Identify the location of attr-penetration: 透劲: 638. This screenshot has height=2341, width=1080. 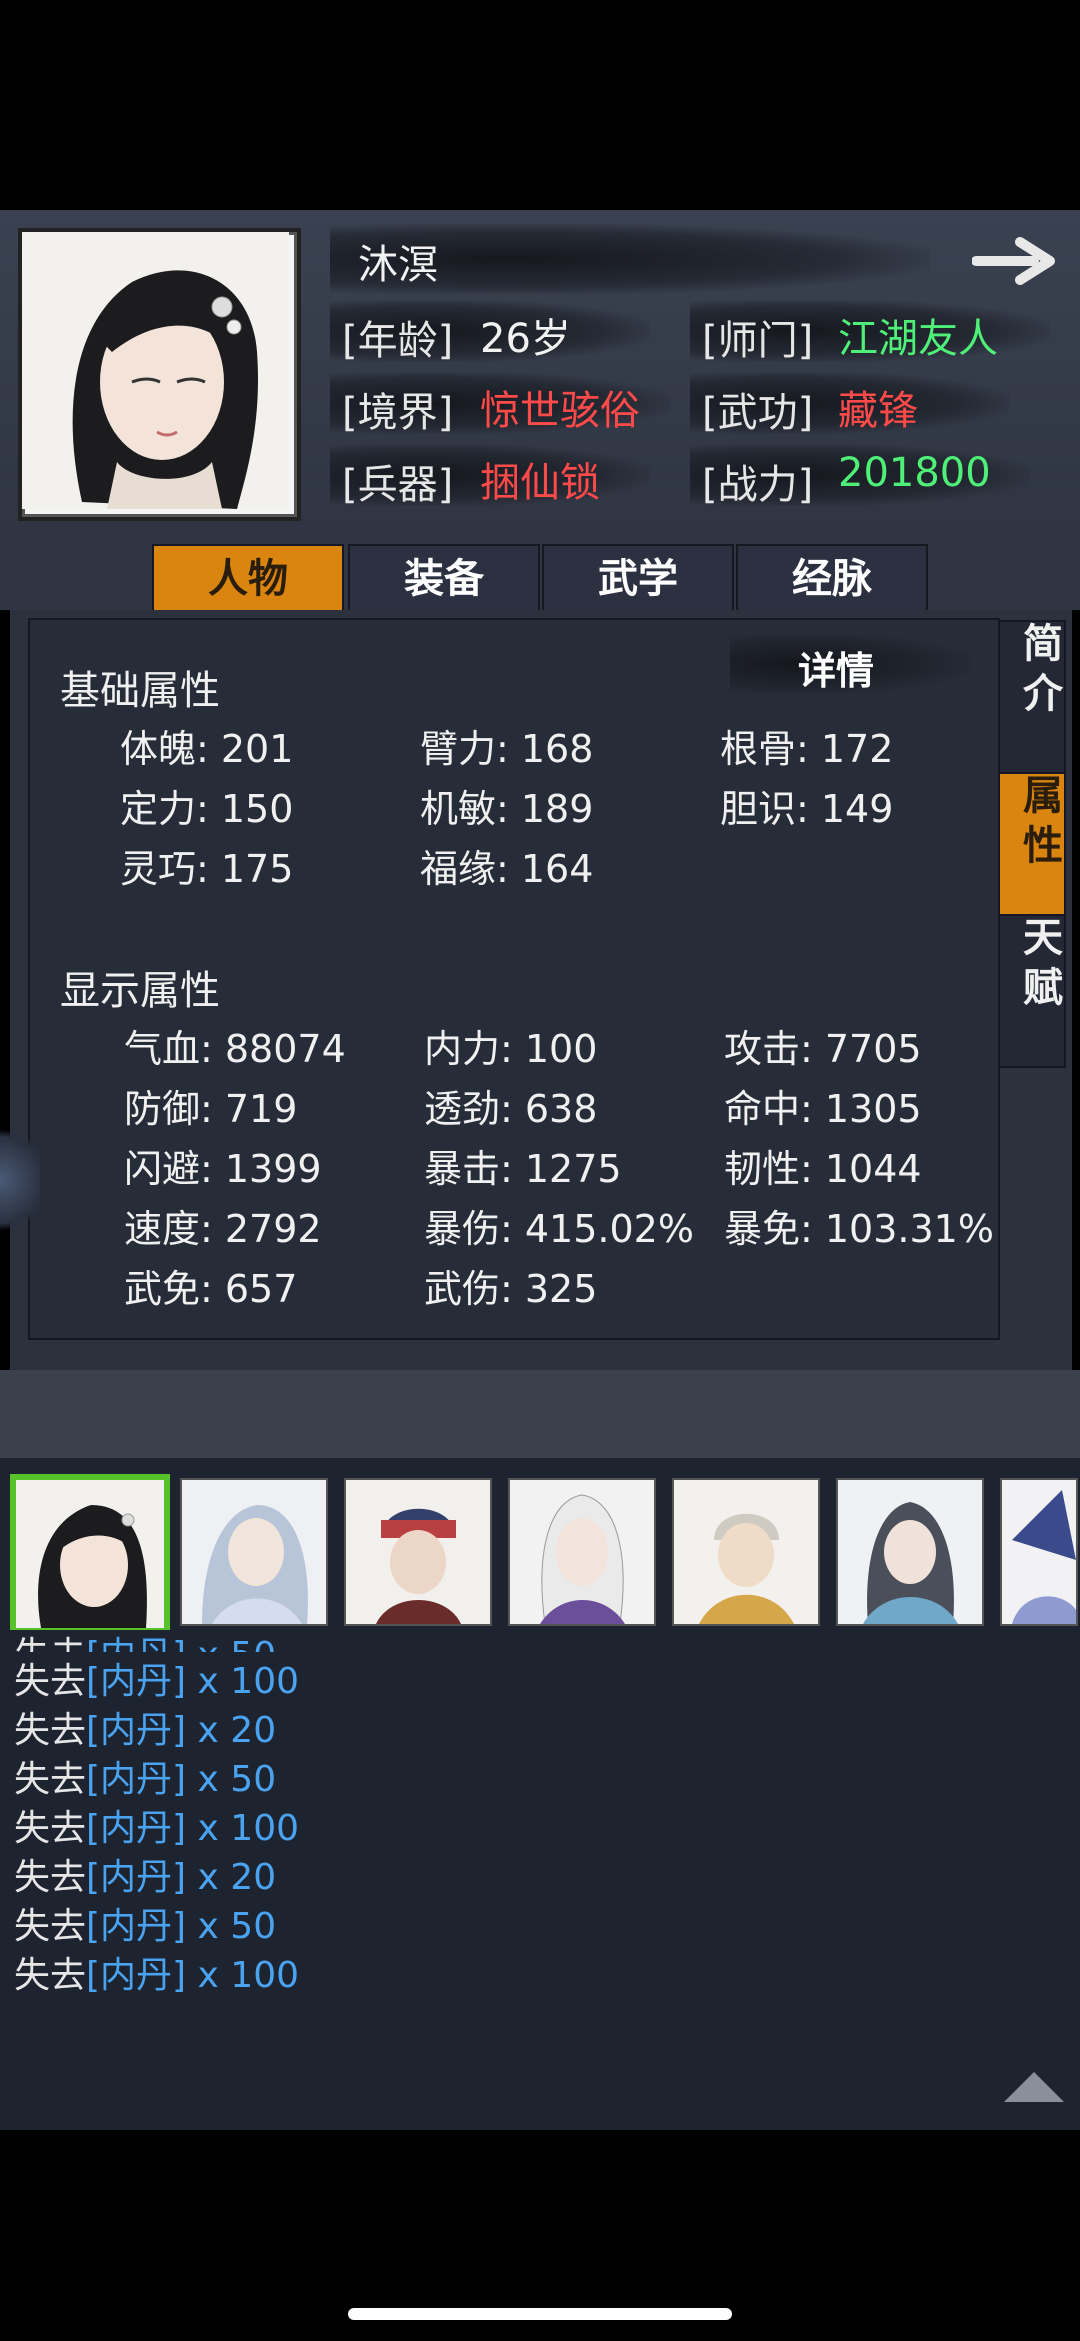
(511, 1109).